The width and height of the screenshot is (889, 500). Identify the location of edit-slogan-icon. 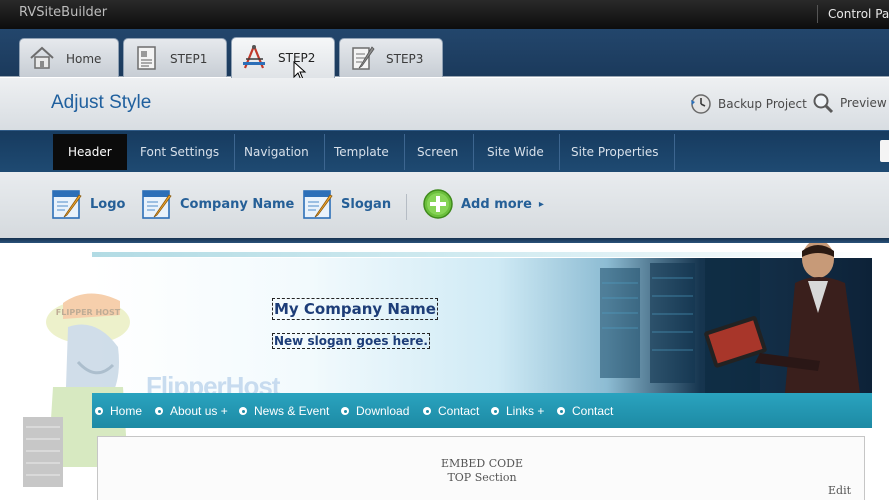
(318, 204).